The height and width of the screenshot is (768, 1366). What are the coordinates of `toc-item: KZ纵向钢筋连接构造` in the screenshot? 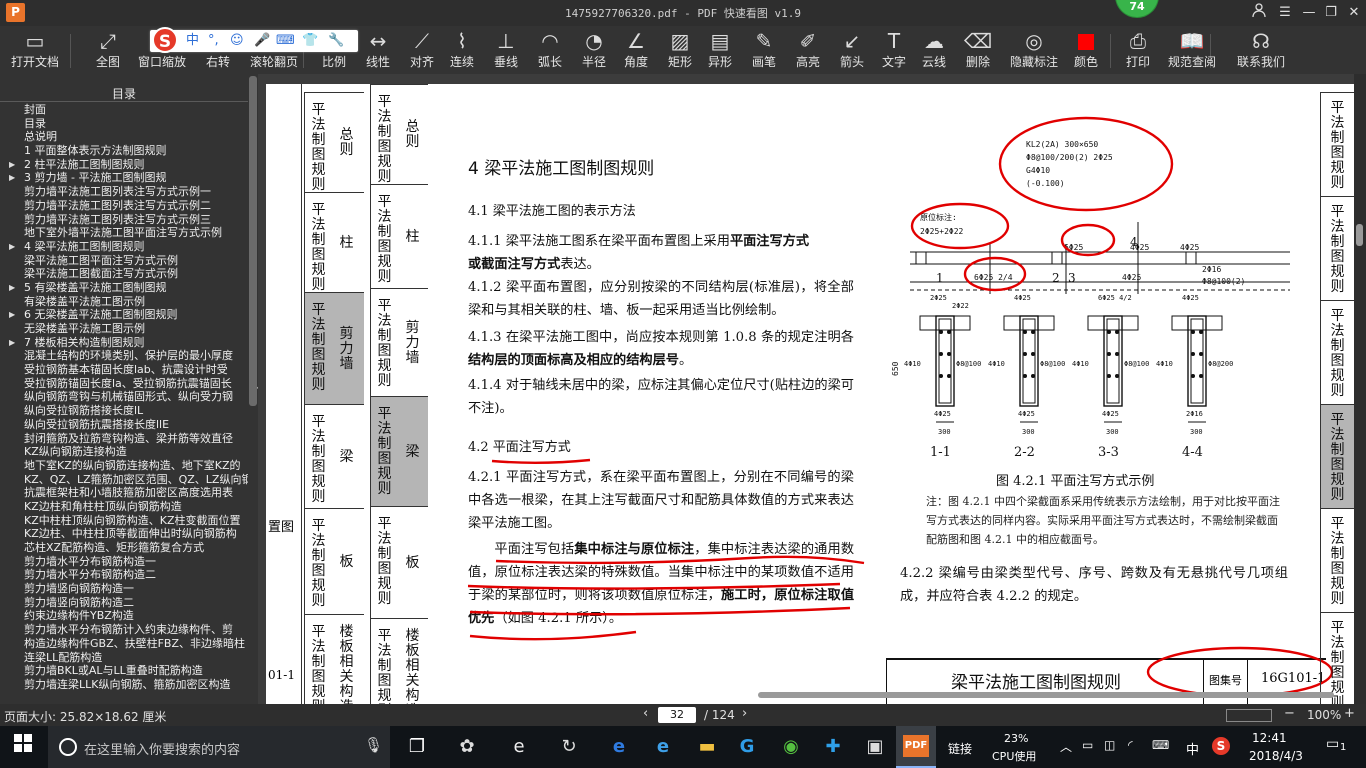 It's located at (124, 452).